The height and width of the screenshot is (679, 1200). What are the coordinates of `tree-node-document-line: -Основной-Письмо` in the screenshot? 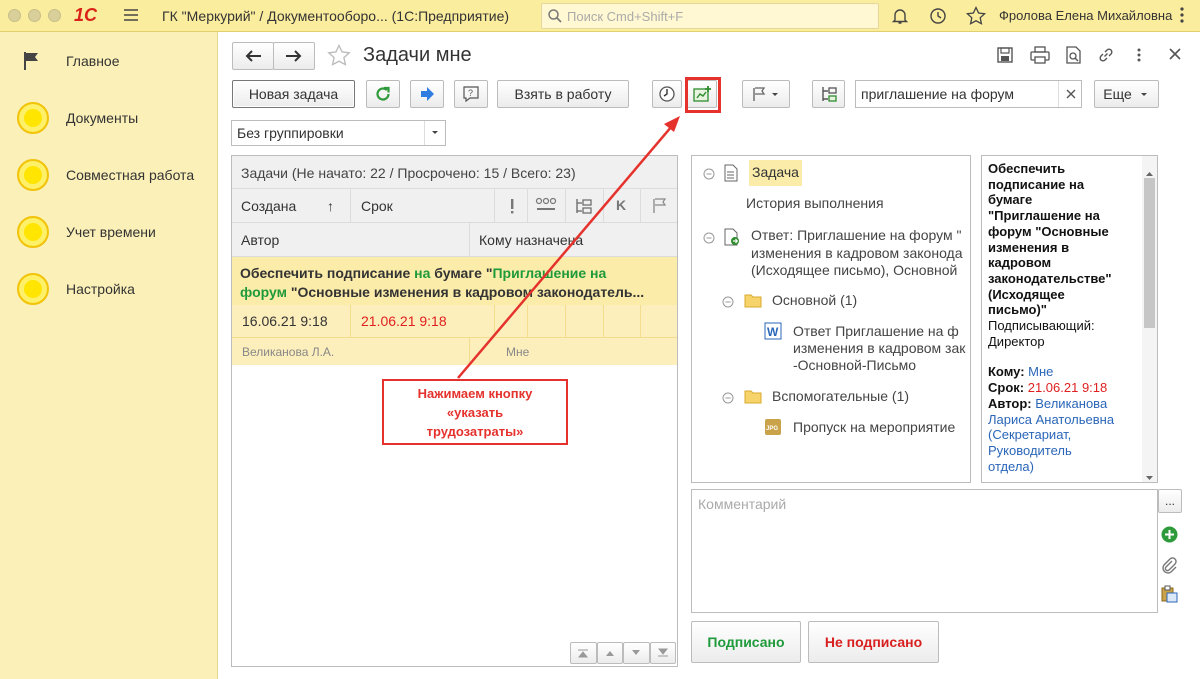 It's located at (855, 365).